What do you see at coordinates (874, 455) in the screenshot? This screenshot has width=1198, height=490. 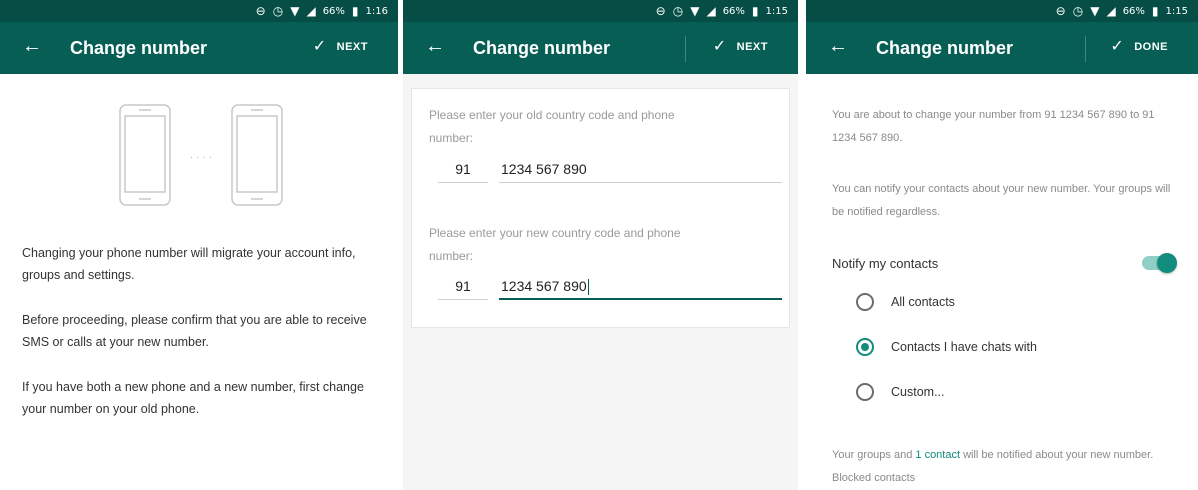 I see `footer-prefix: Your groups and` at bounding box center [874, 455].